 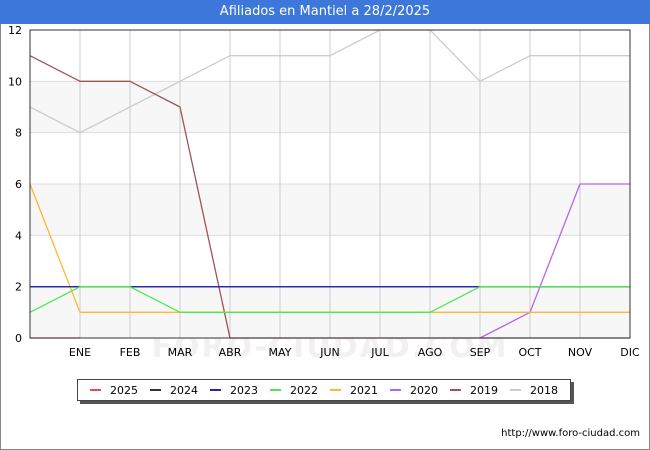 I want to click on legend-item-2018: 2018, so click(x=534, y=390).